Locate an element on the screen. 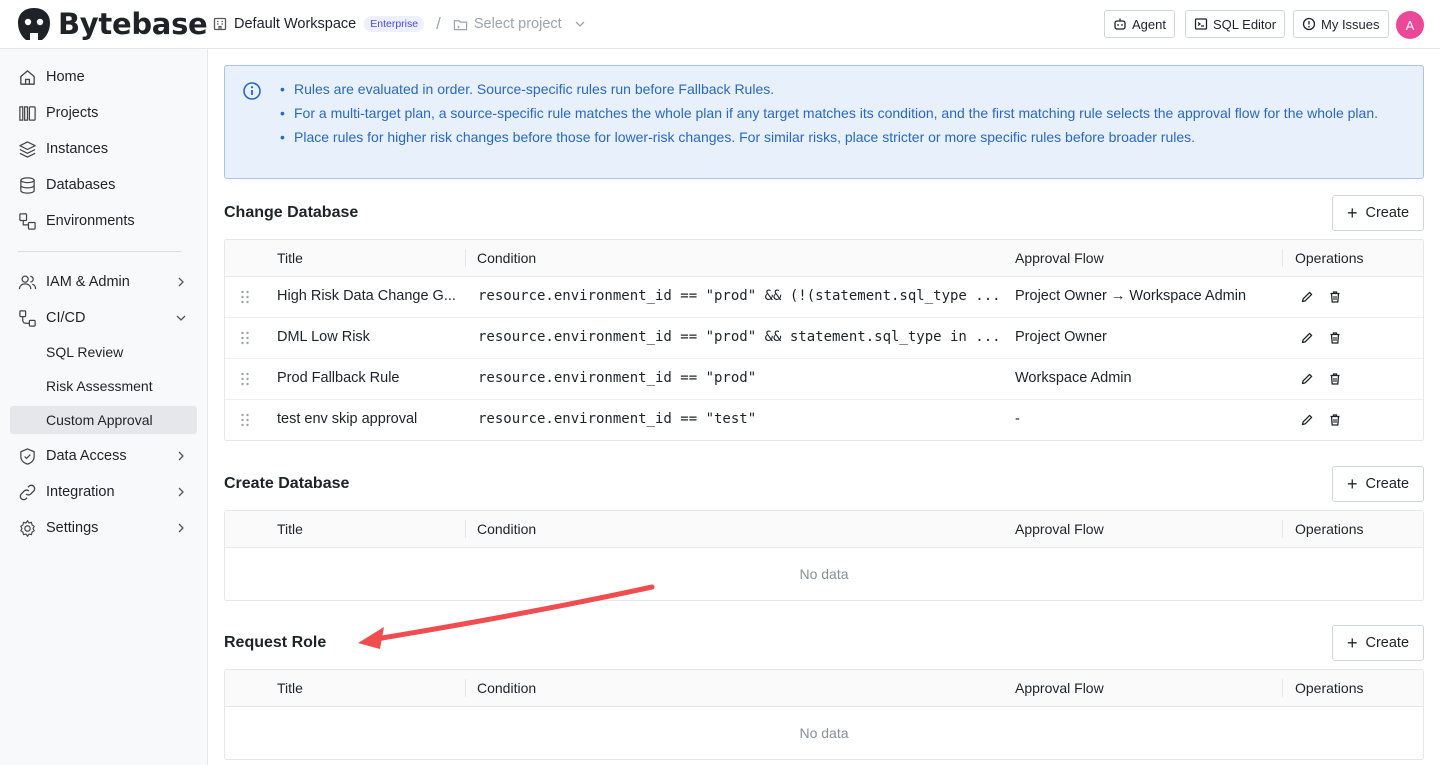 The image size is (1440, 765). empty-state: No data is located at coordinates (824, 733).